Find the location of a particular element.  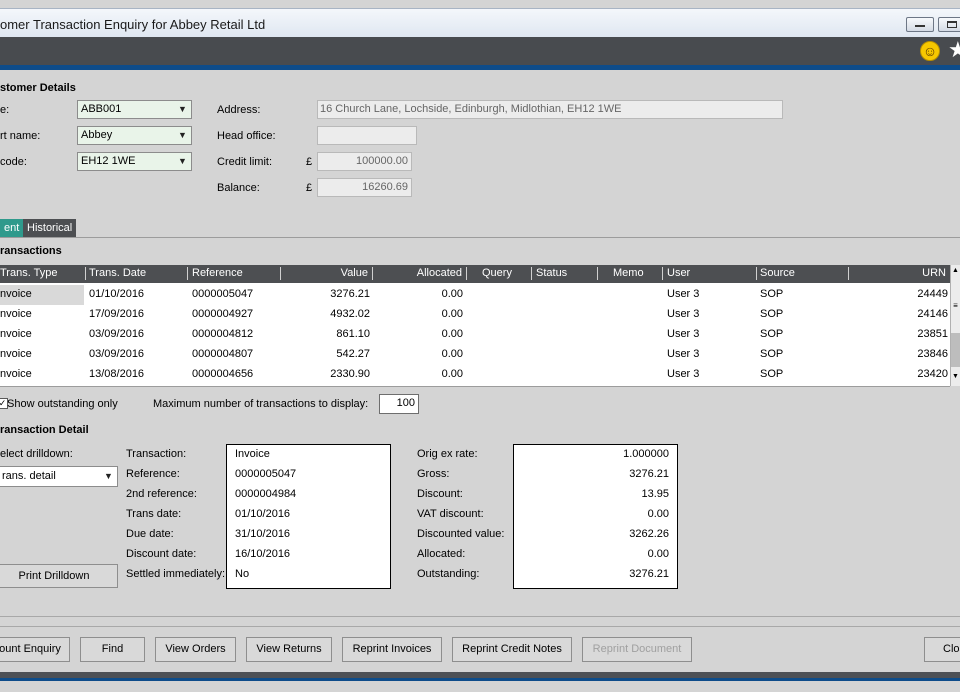

amount-label: Gross: is located at coordinates (433, 474).